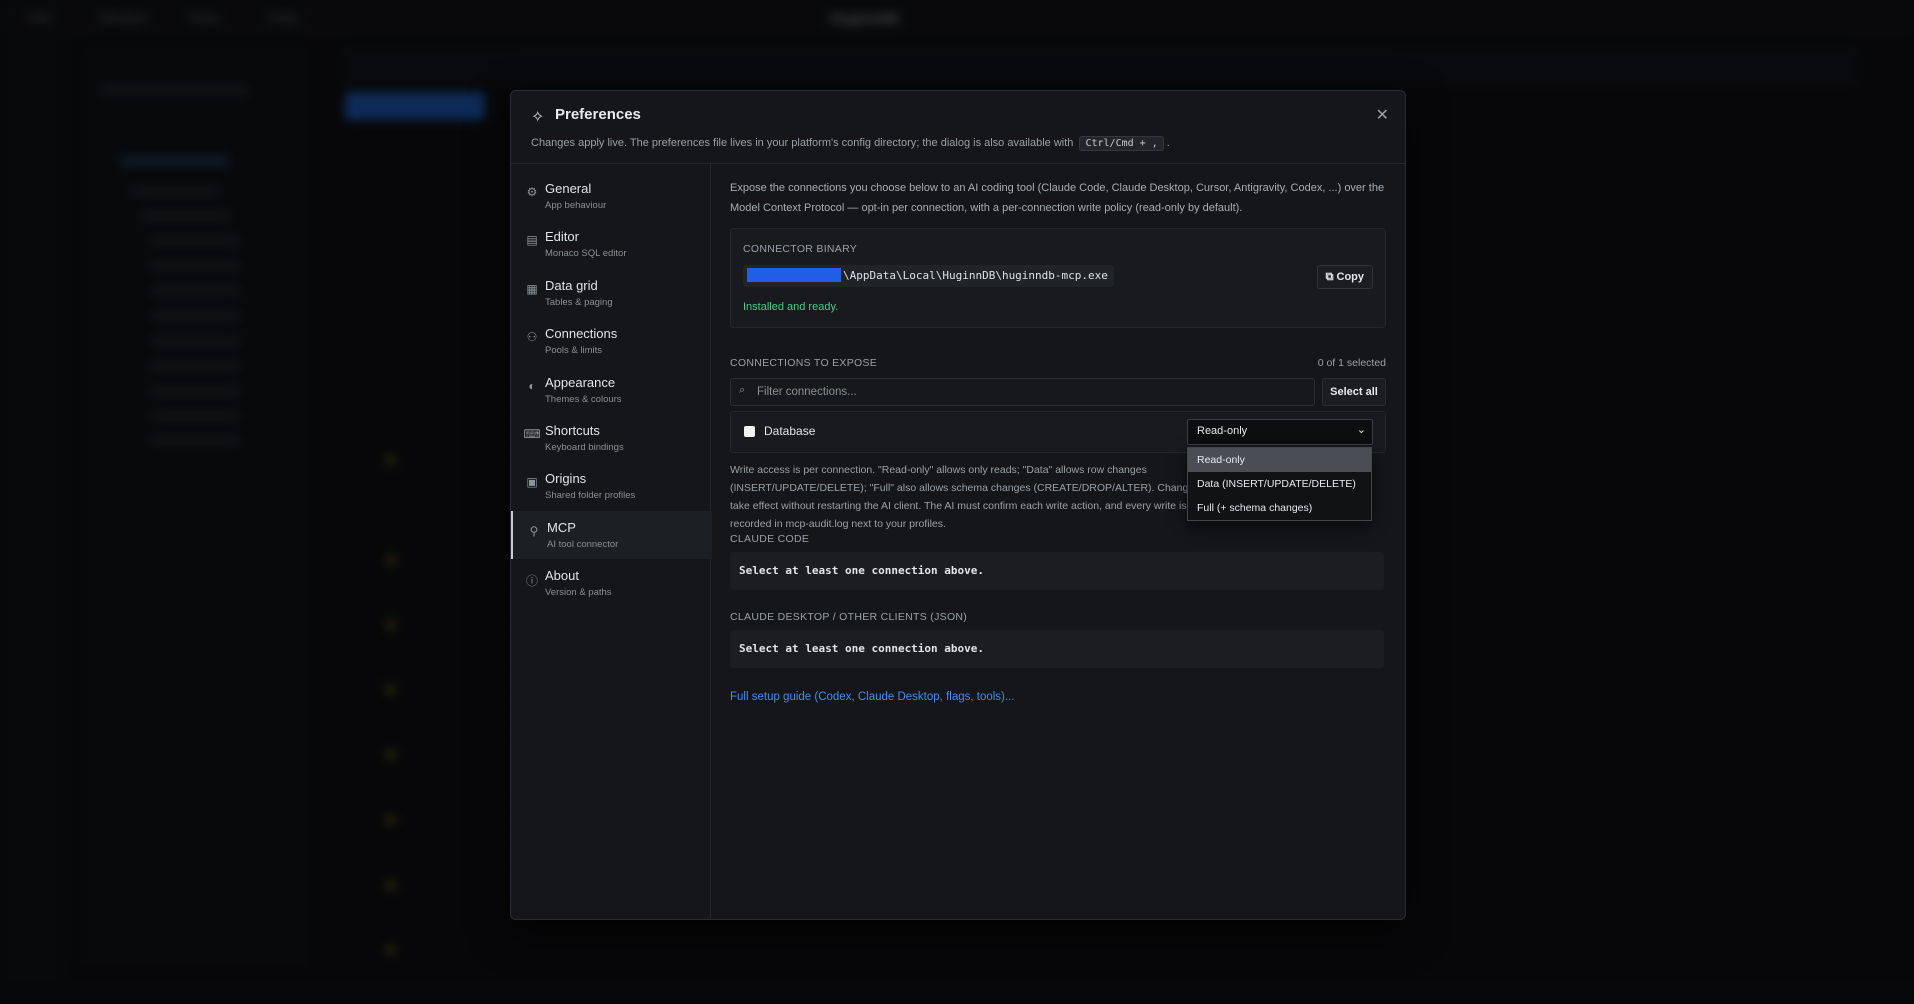 The width and height of the screenshot is (1914, 1004). Describe the element at coordinates (742, 390) in the screenshot. I see `search-icon: ⌕` at that location.